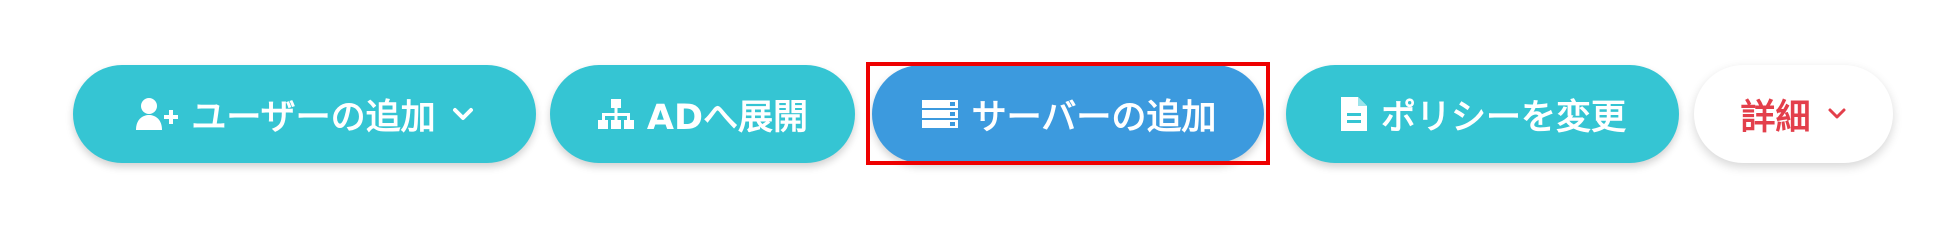 Image resolution: width=1949 pixels, height=247 pixels. I want to click on file-icon, so click(1354, 114).